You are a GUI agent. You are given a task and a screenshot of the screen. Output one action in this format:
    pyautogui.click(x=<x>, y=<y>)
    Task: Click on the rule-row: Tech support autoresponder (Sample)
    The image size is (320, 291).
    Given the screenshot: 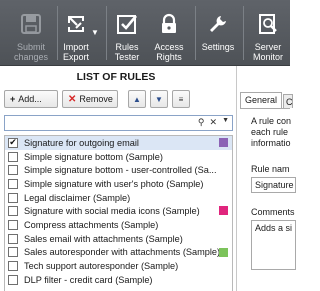 What is the action you would take?
    pyautogui.click(x=118, y=266)
    